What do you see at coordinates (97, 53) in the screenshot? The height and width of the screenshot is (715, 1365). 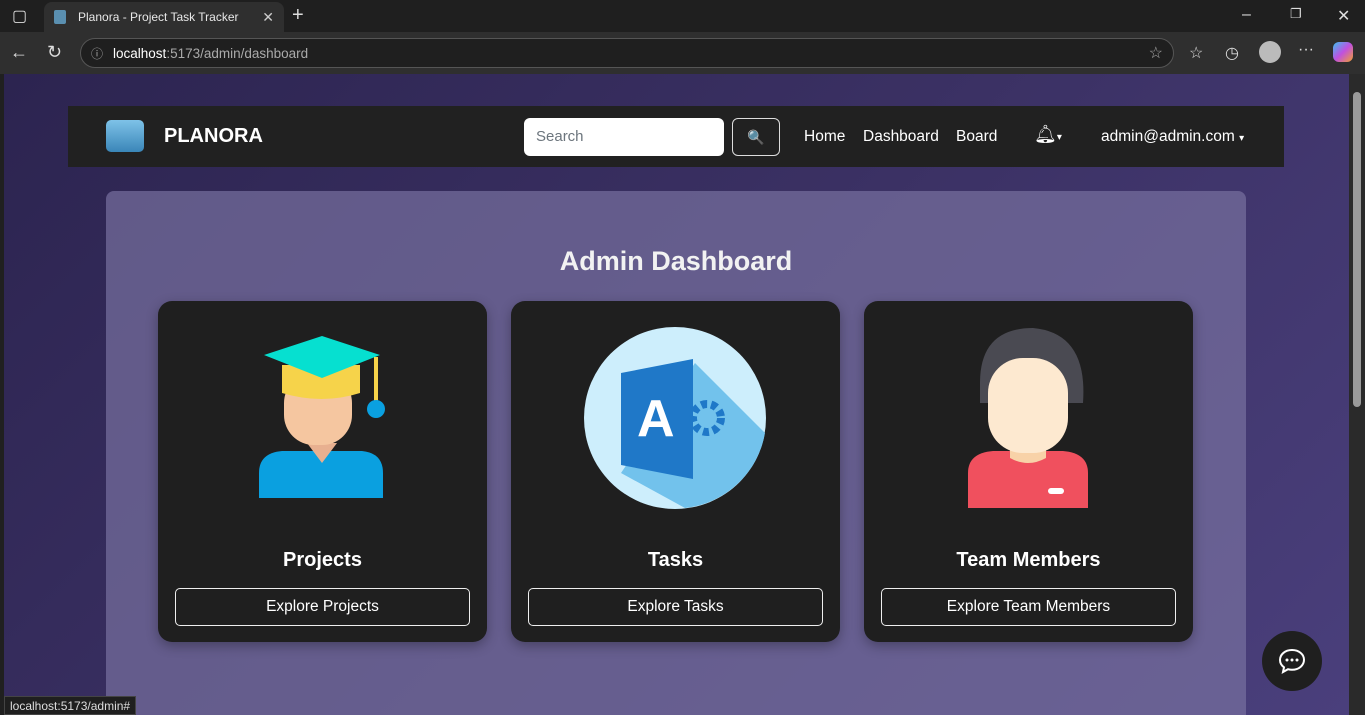 I see `info-icon: ⓘ` at bounding box center [97, 53].